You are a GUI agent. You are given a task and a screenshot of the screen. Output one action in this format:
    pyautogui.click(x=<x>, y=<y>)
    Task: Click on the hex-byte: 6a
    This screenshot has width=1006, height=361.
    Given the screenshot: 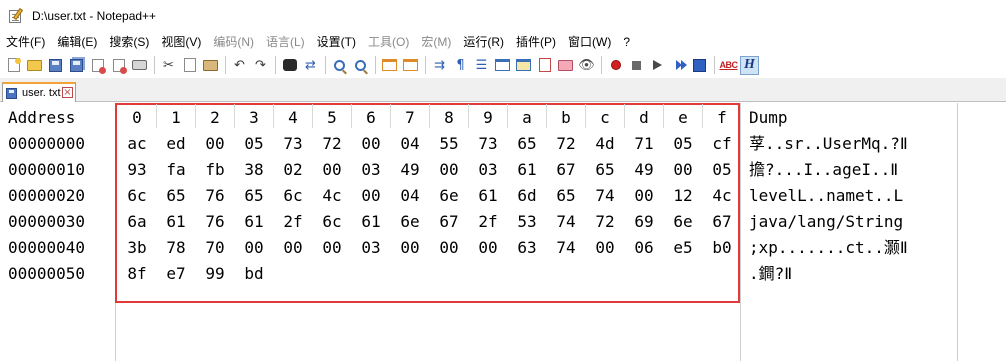 What is the action you would take?
    pyautogui.click(x=137, y=222)
    